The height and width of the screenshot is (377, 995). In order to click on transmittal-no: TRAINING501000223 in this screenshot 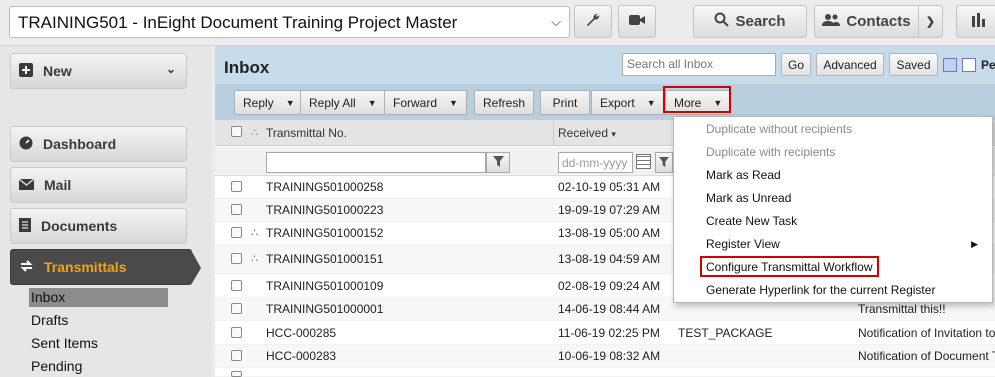, I will do `click(325, 210)`.